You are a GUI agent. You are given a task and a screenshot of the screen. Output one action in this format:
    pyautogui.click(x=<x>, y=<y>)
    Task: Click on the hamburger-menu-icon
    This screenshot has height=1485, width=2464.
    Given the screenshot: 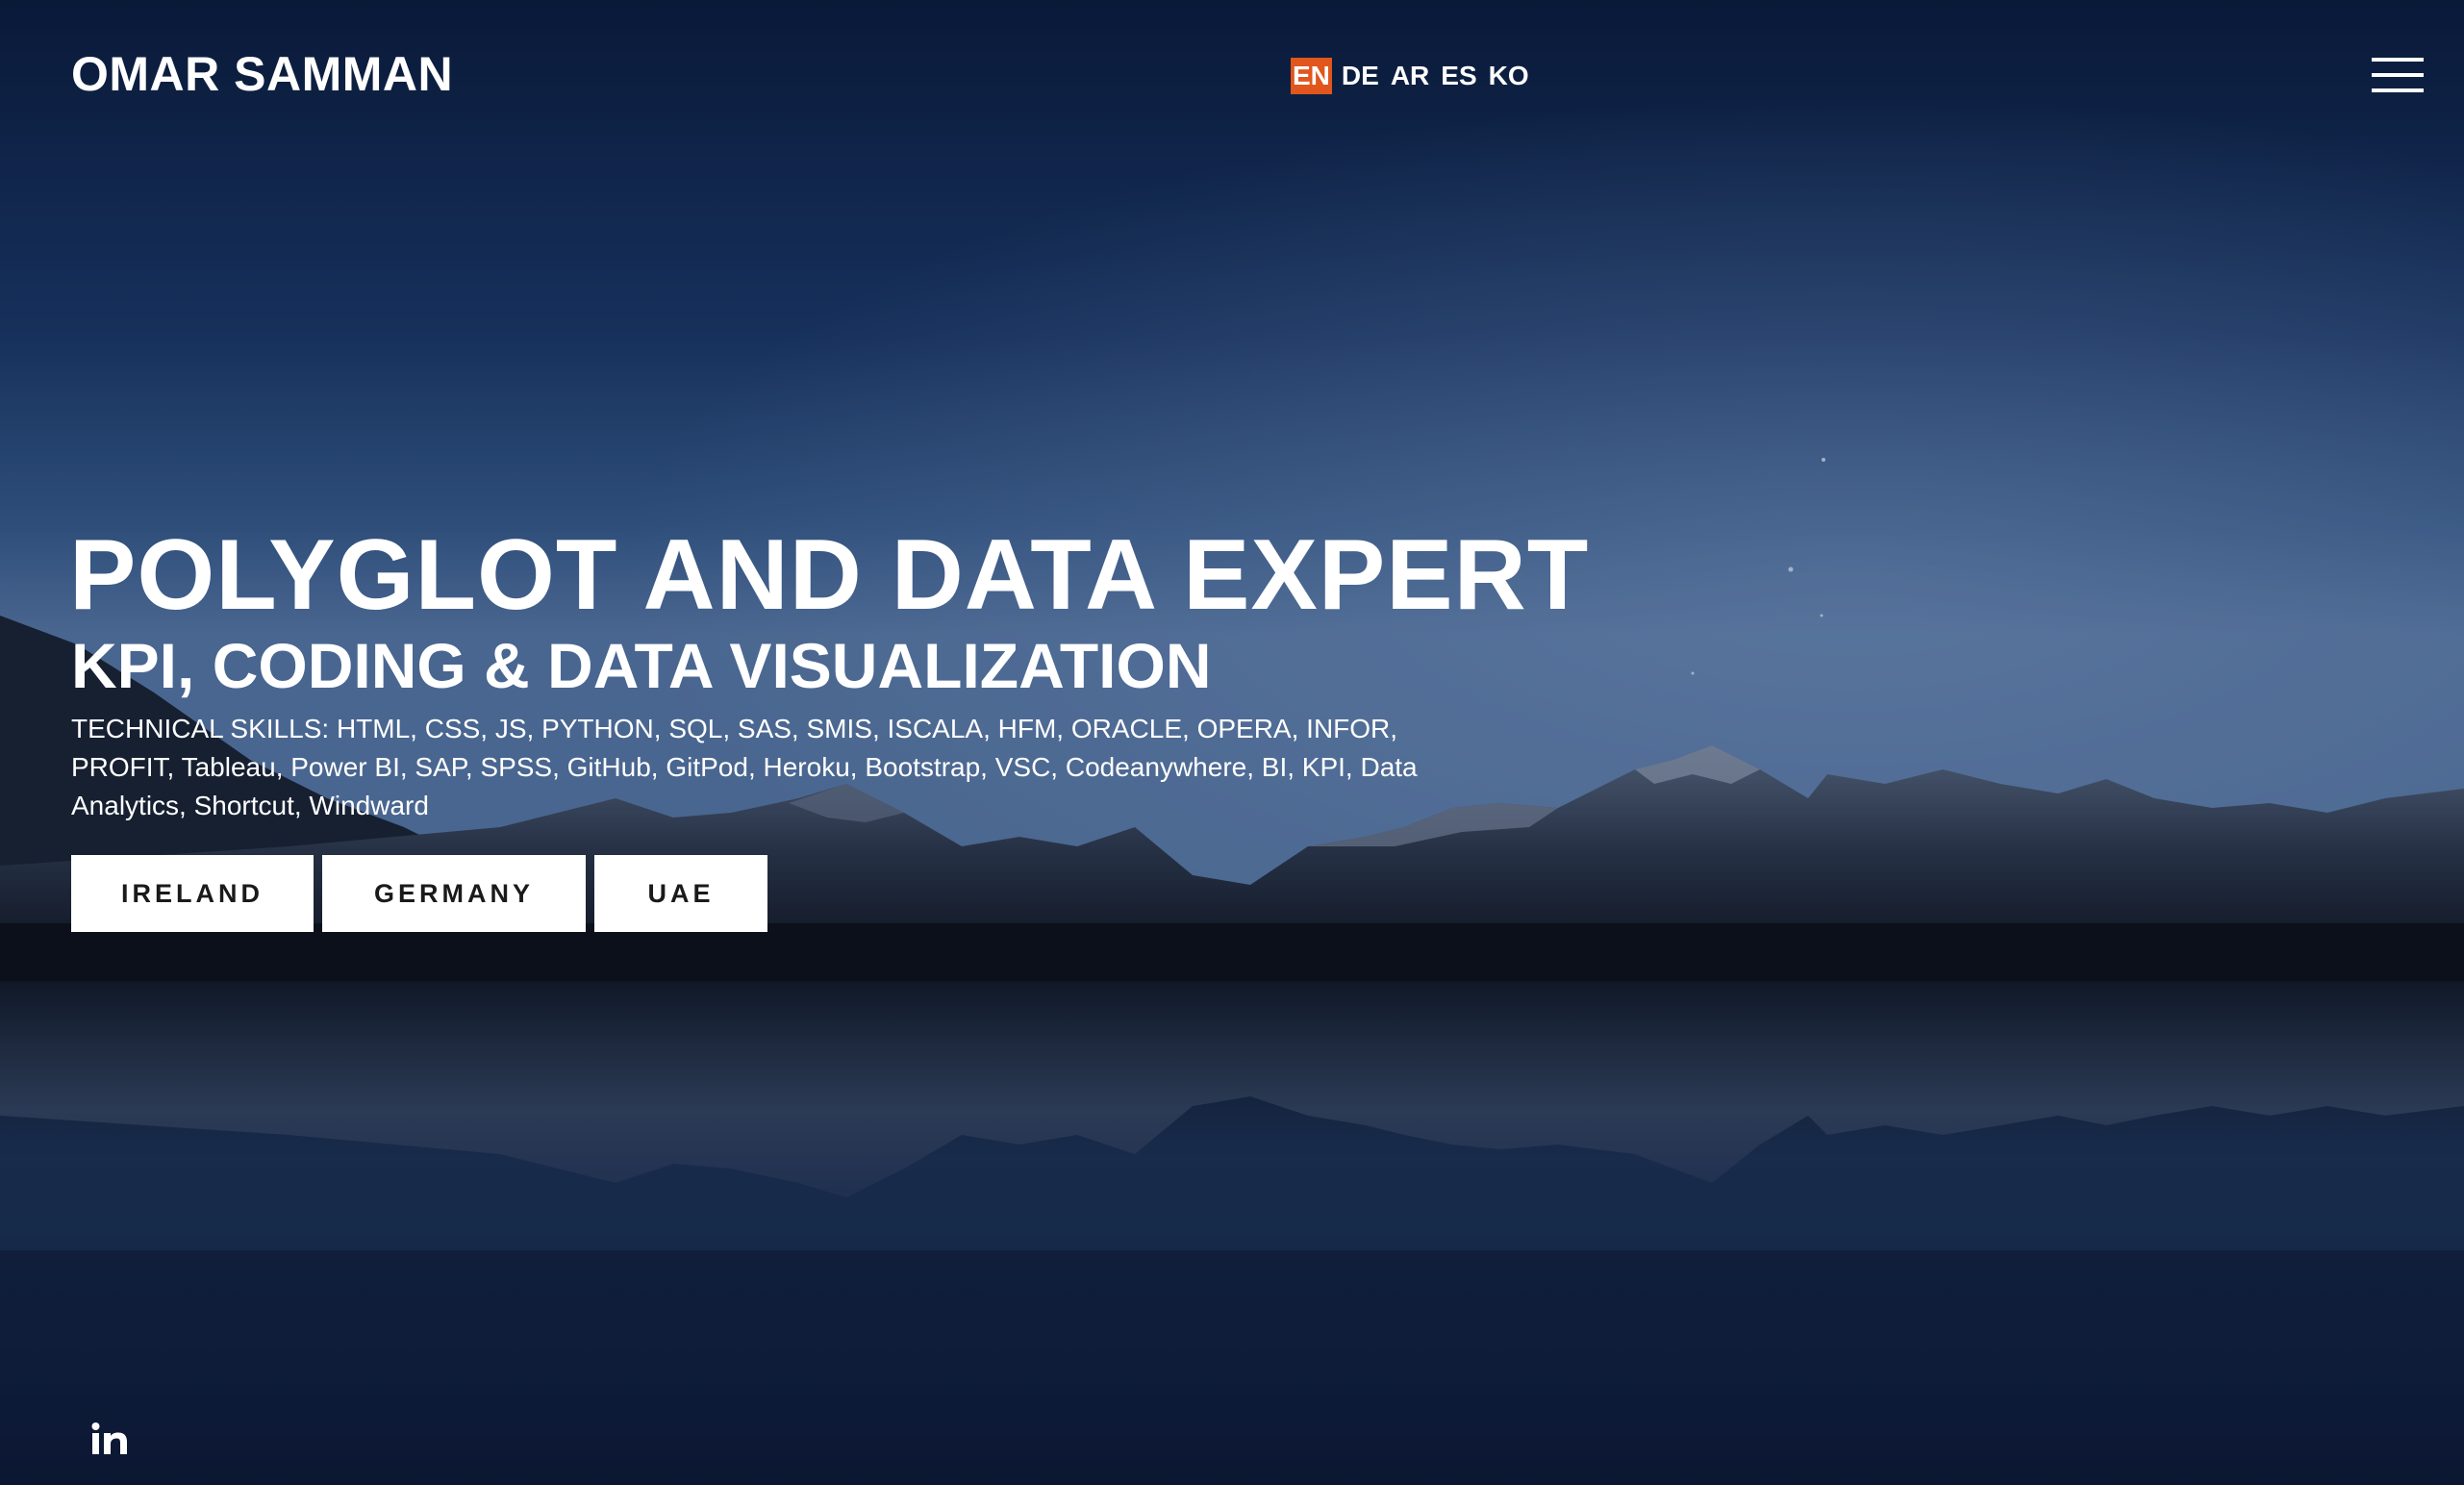 What is the action you would take?
    pyautogui.click(x=2398, y=75)
    